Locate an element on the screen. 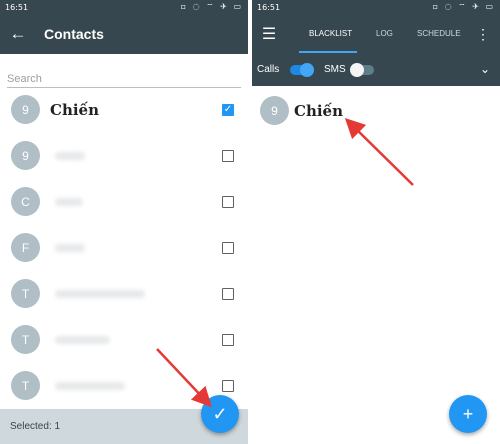 This screenshot has width=500, height=444. selected-count: Selected: 1 is located at coordinates (35, 426).